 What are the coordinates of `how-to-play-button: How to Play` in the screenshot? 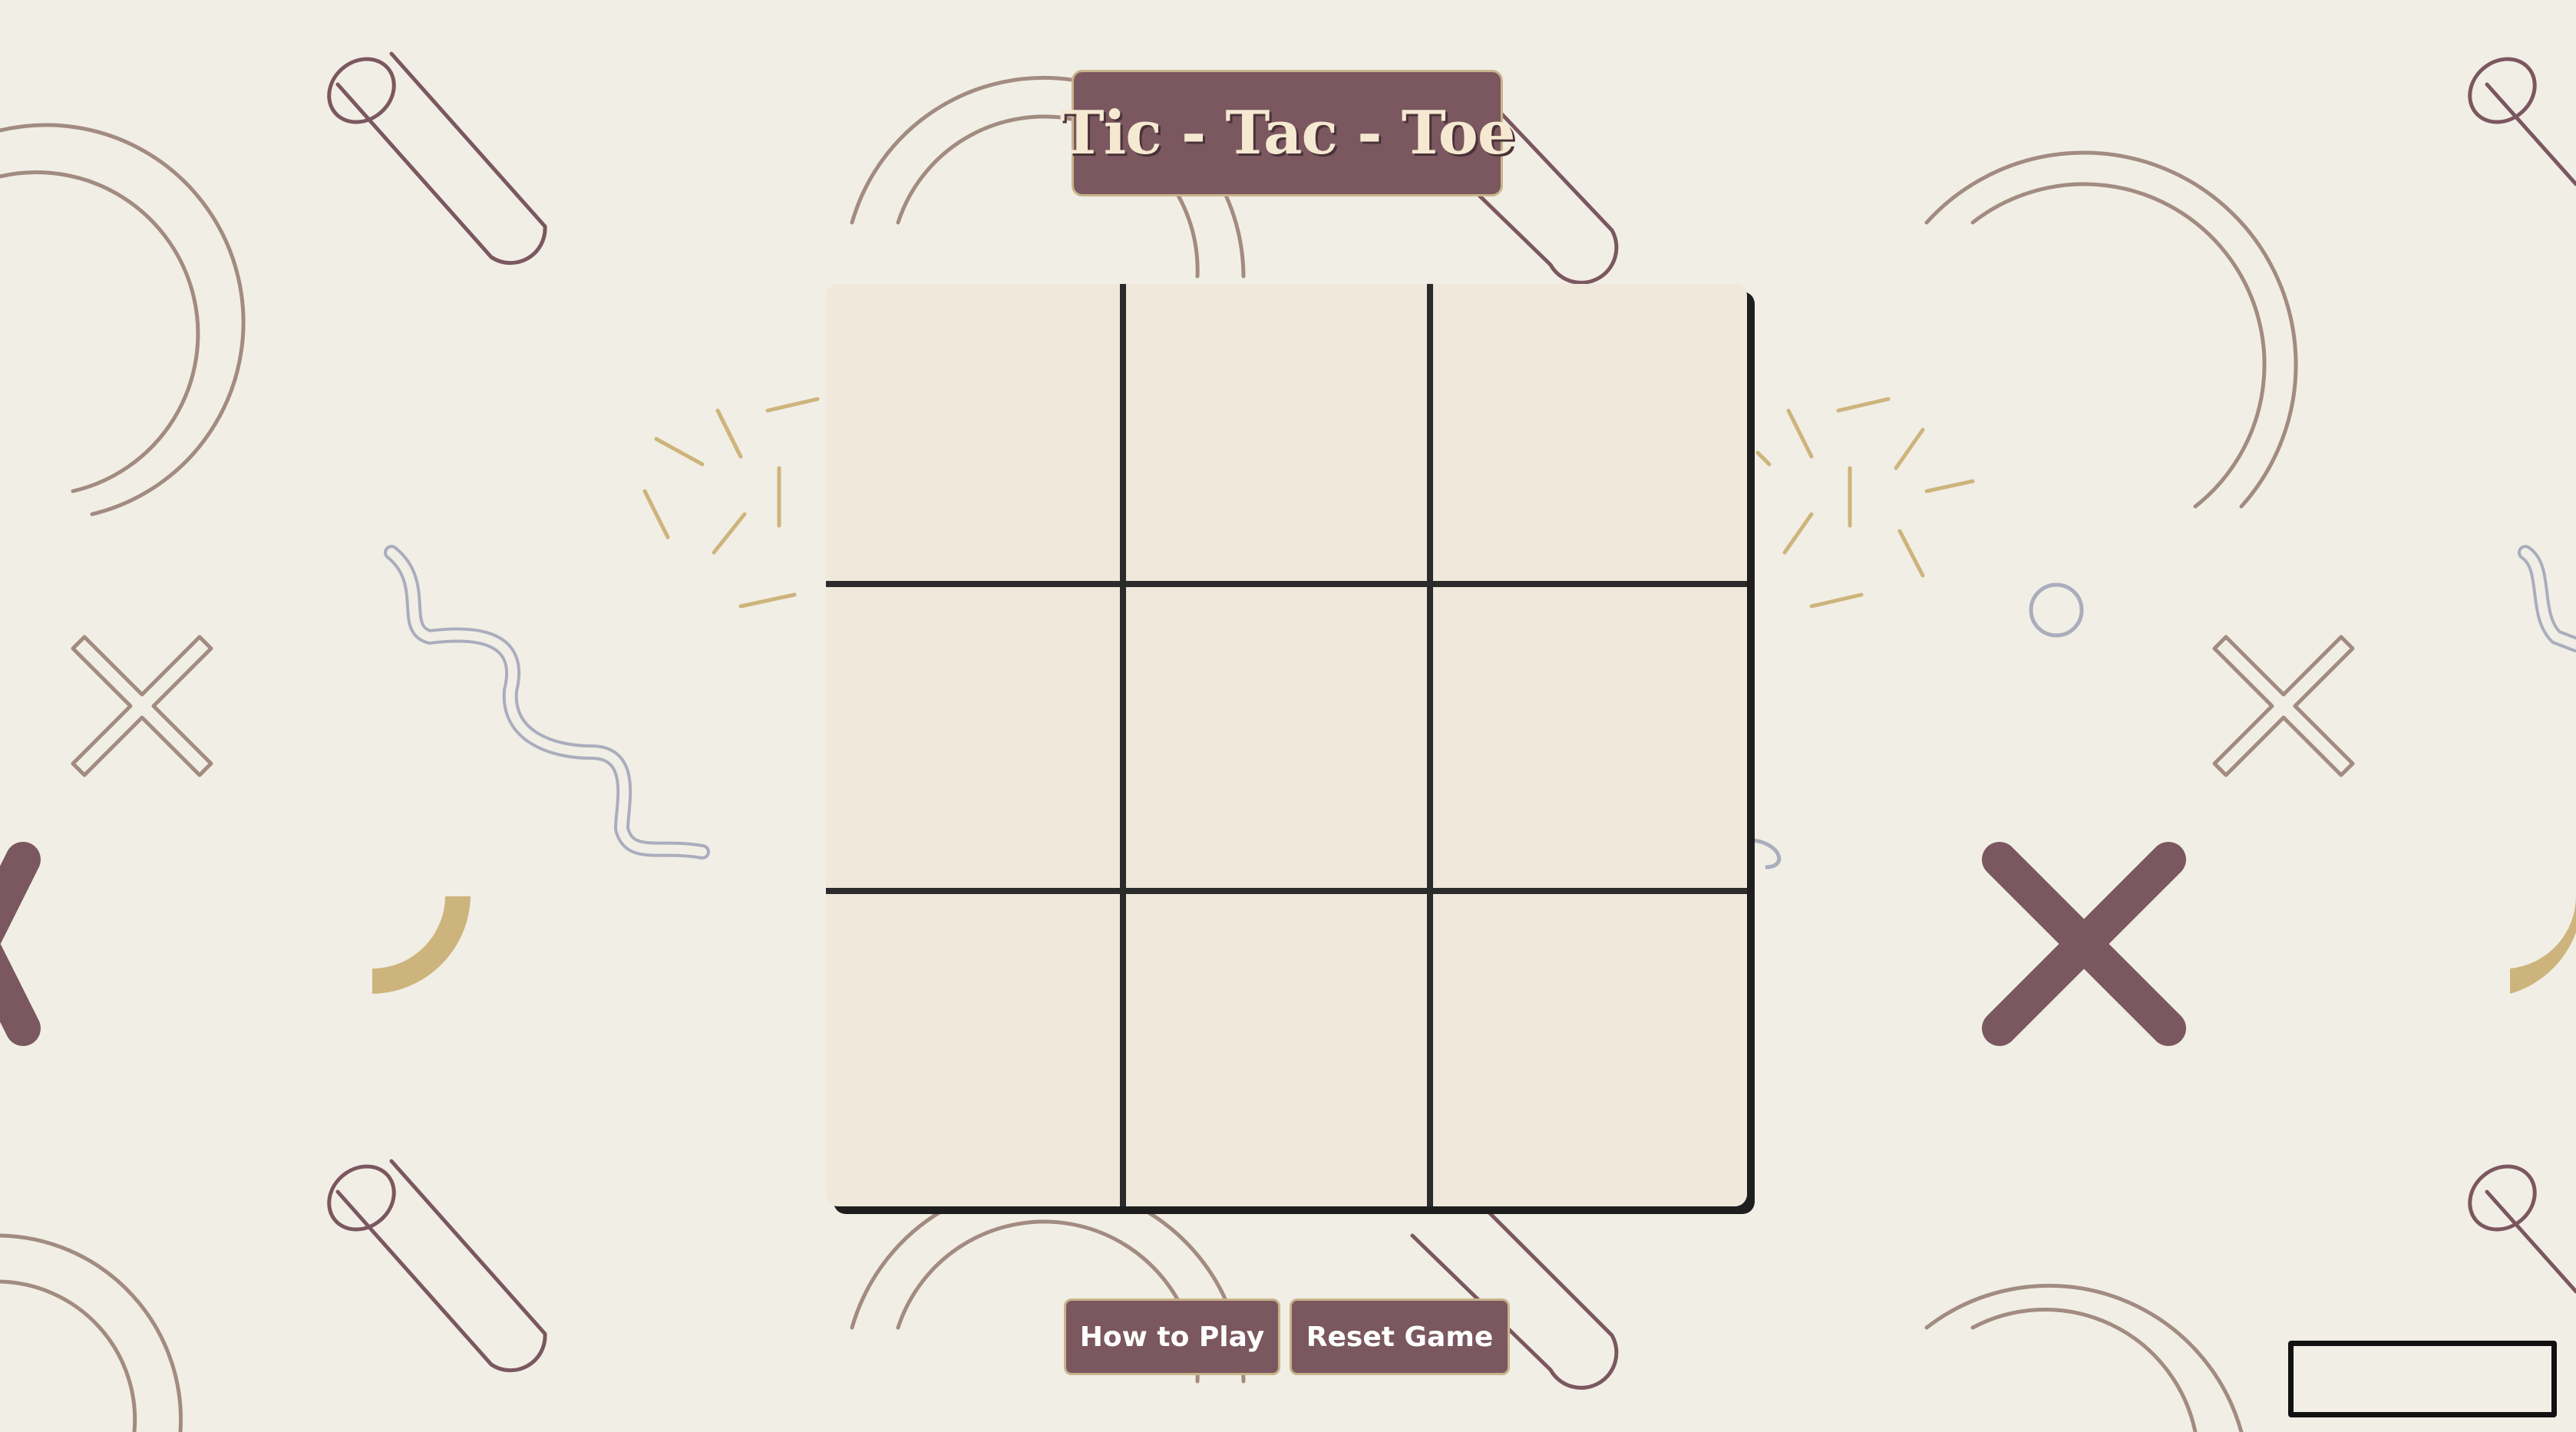 It's located at (1172, 1336).